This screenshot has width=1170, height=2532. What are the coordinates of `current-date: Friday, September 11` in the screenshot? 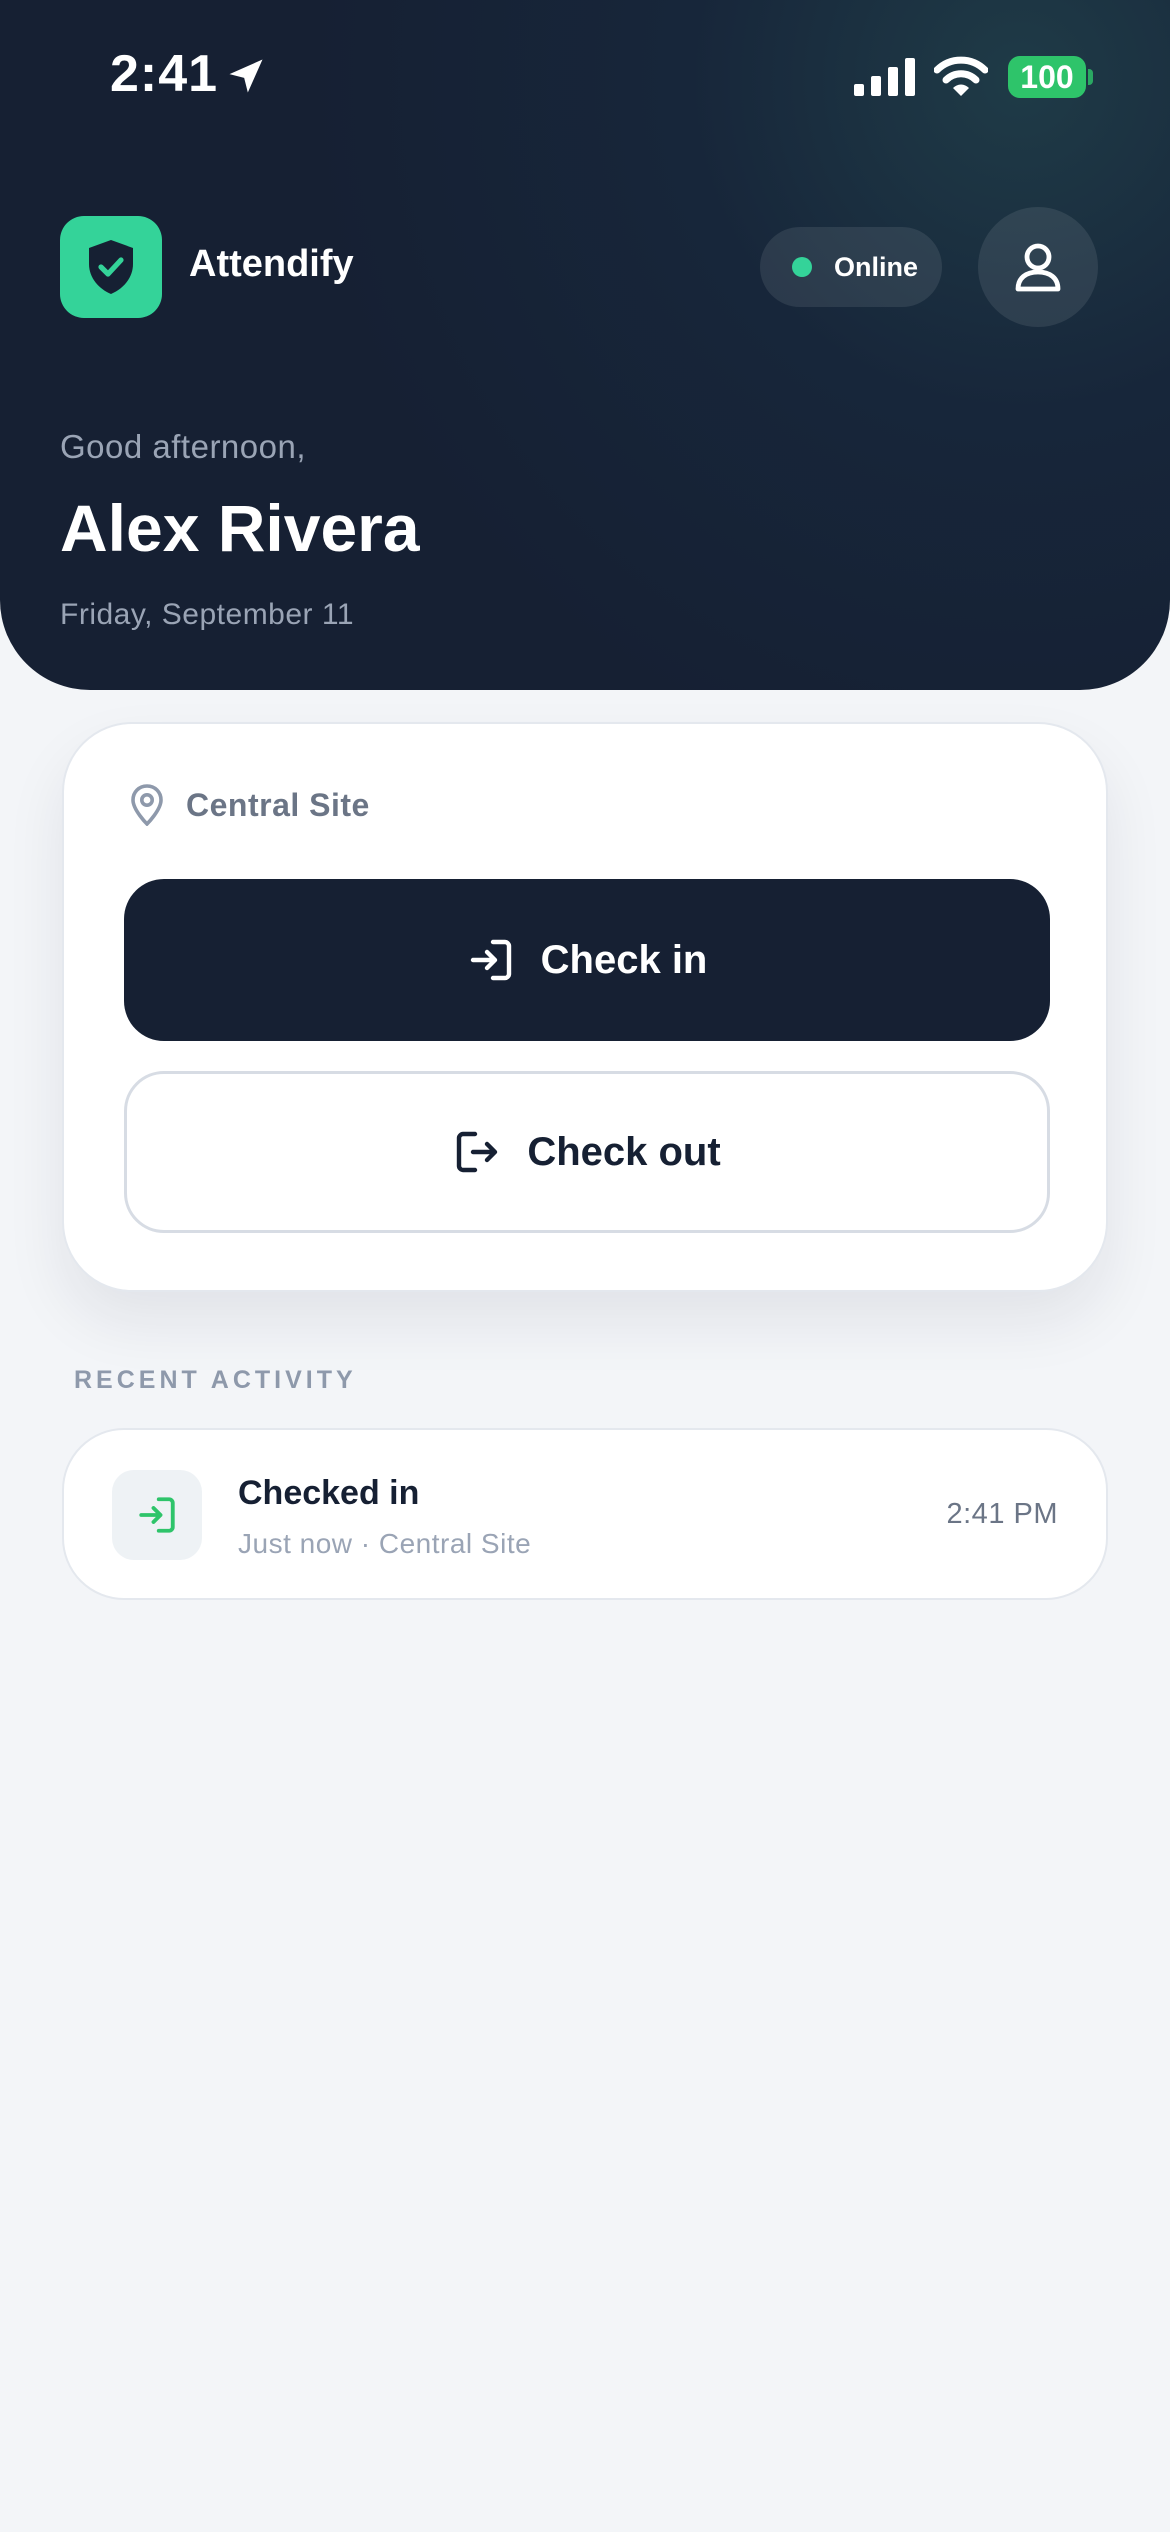 It's located at (207, 614).